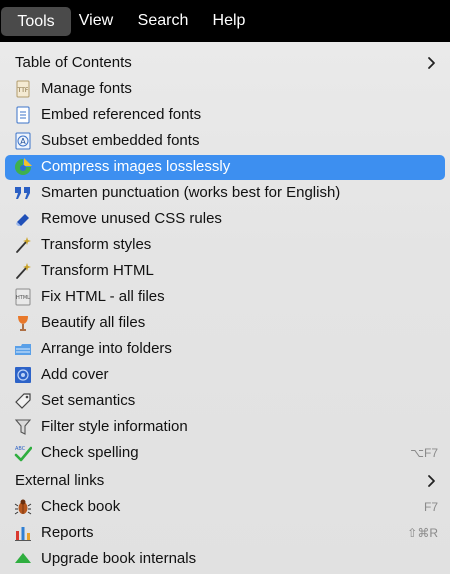  Describe the element at coordinates (225, 375) in the screenshot. I see `menu-item-add-cover: Add cover` at that location.